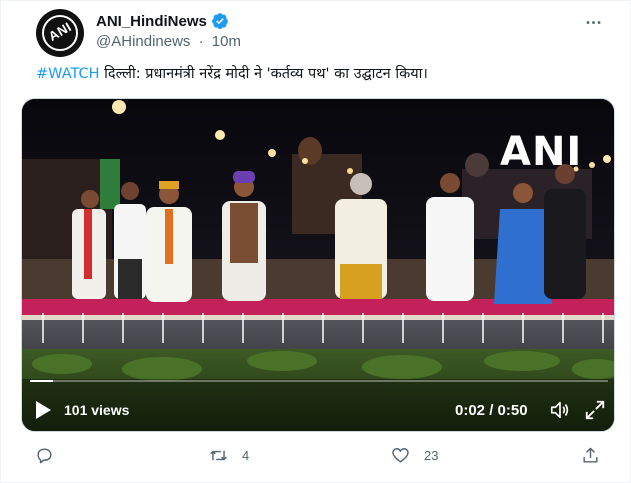 This screenshot has width=631, height=483. I want to click on author-name-row: ANI_HindiNews, so click(162, 21).